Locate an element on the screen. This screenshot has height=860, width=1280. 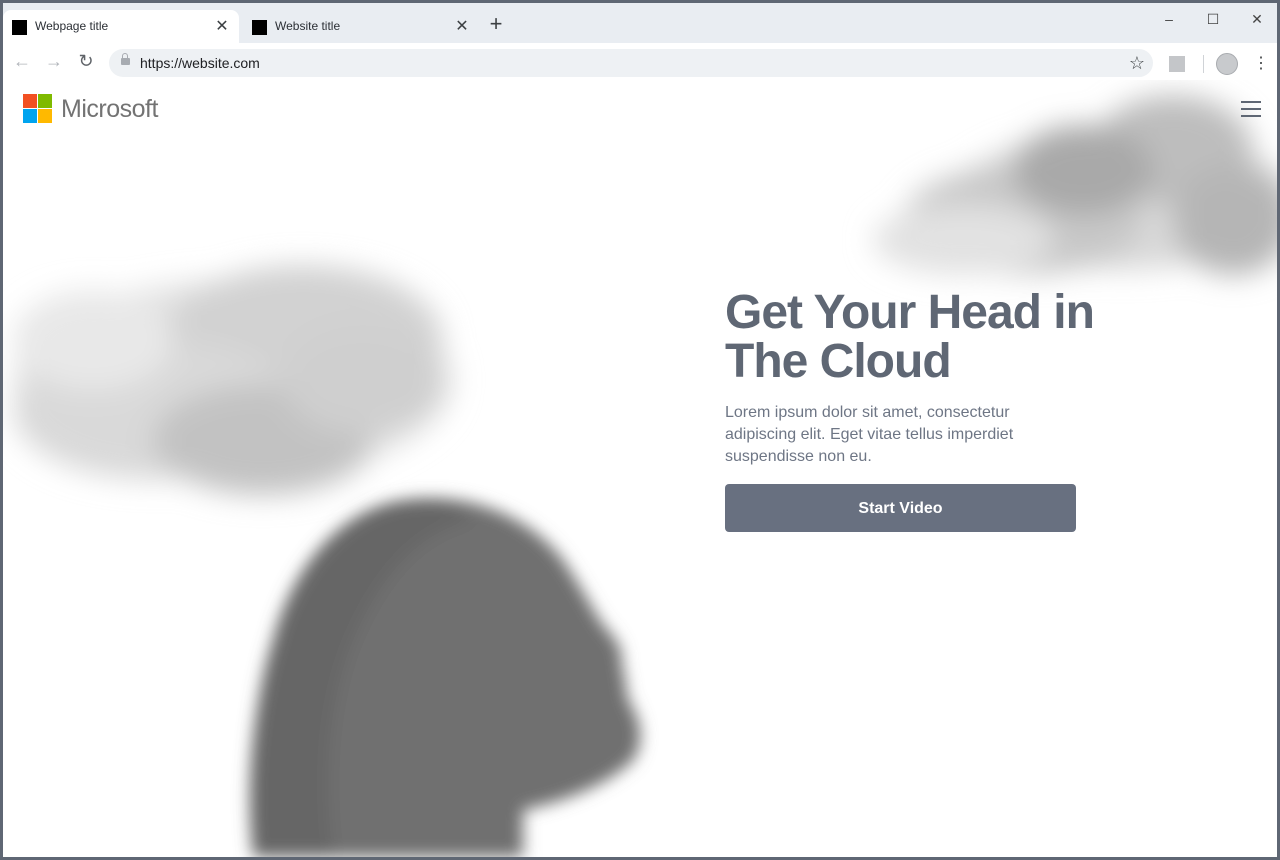
logo-square-yellow is located at coordinates (45, 116).